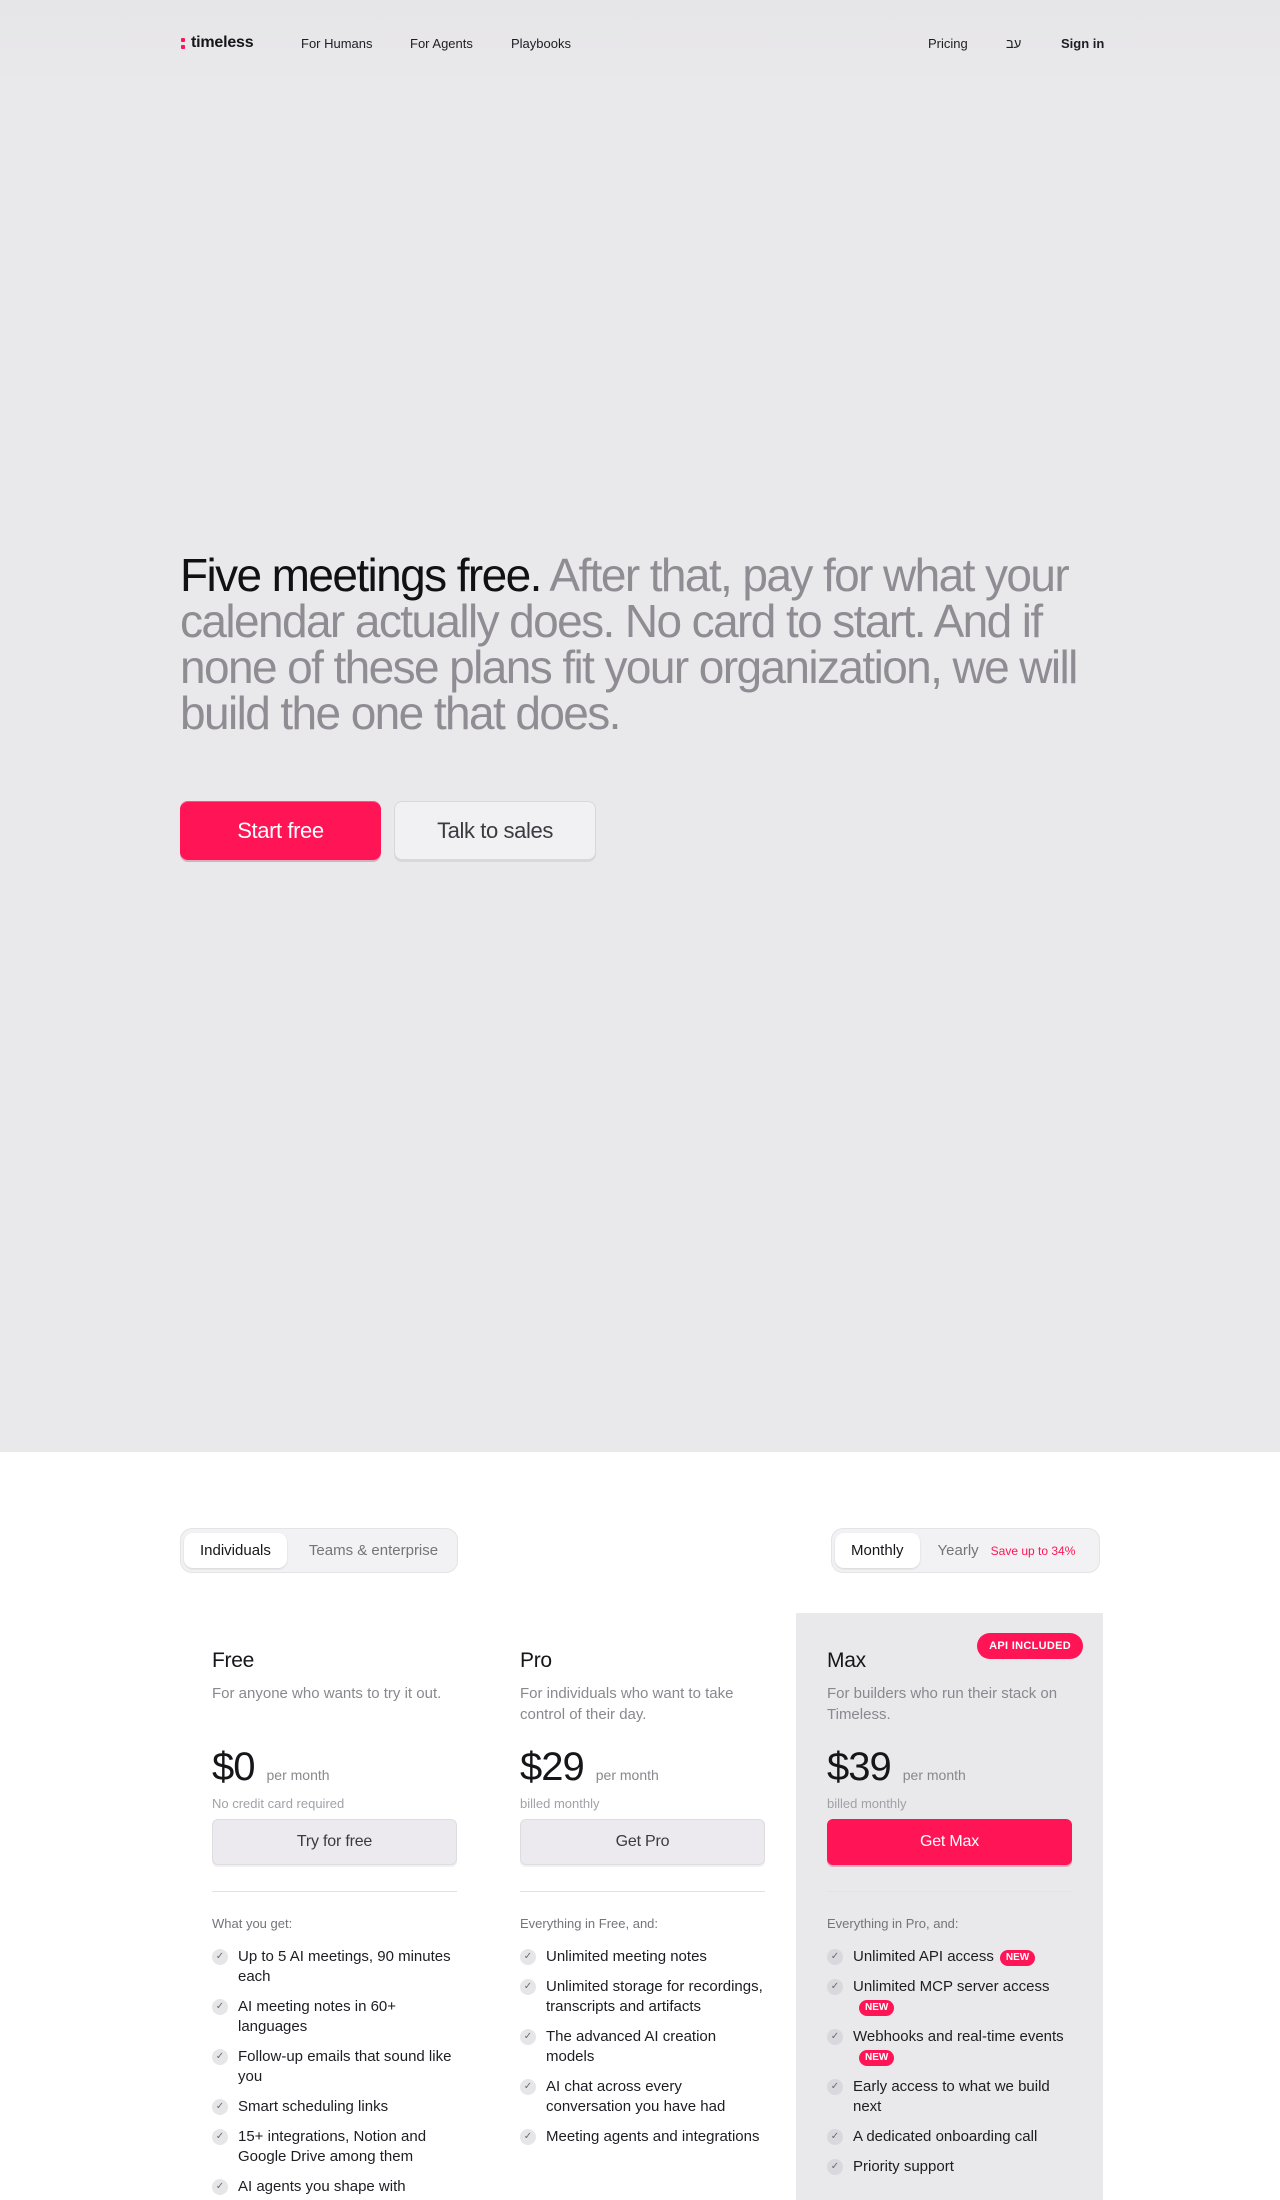 The height and width of the screenshot is (2200, 1280). I want to click on feature-text-wrap: Meeting agents and integrations, so click(652, 2137).